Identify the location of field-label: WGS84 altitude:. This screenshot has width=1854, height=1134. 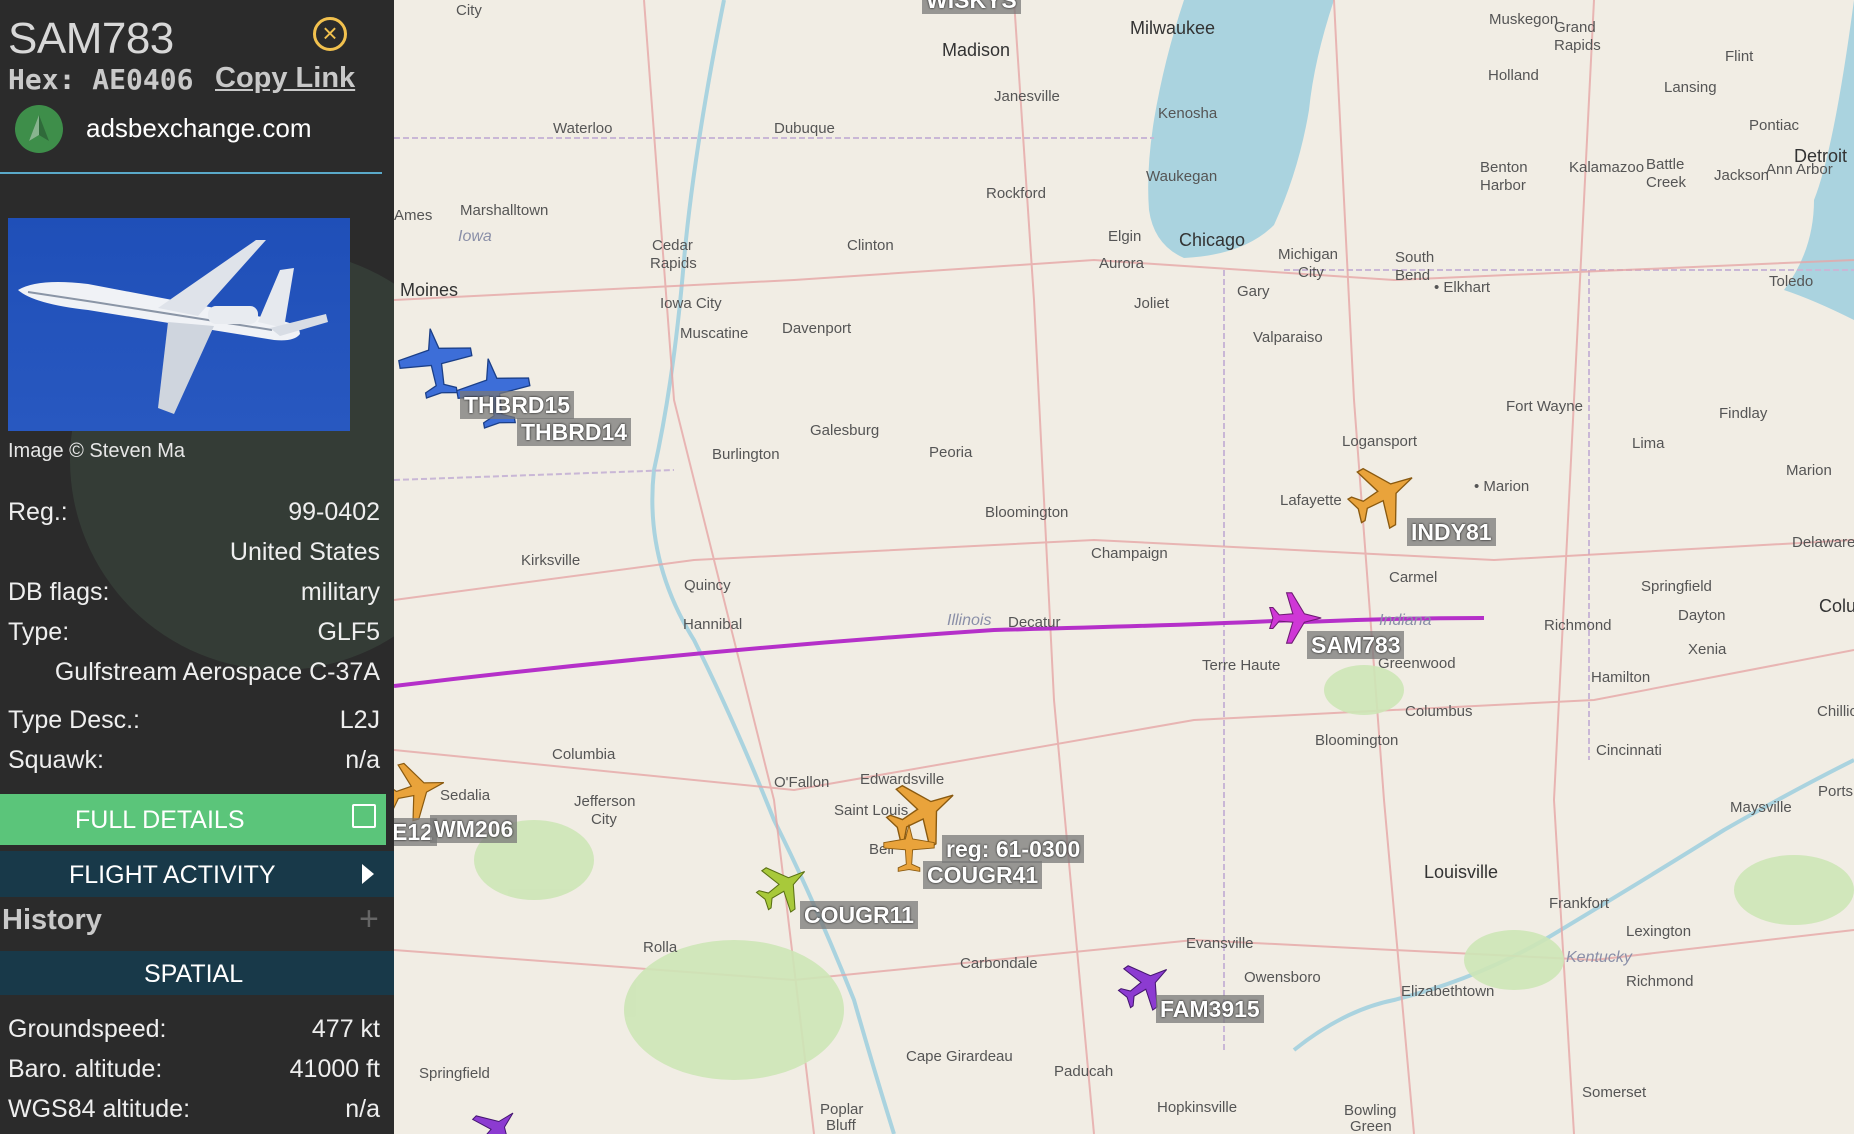
(99, 1109).